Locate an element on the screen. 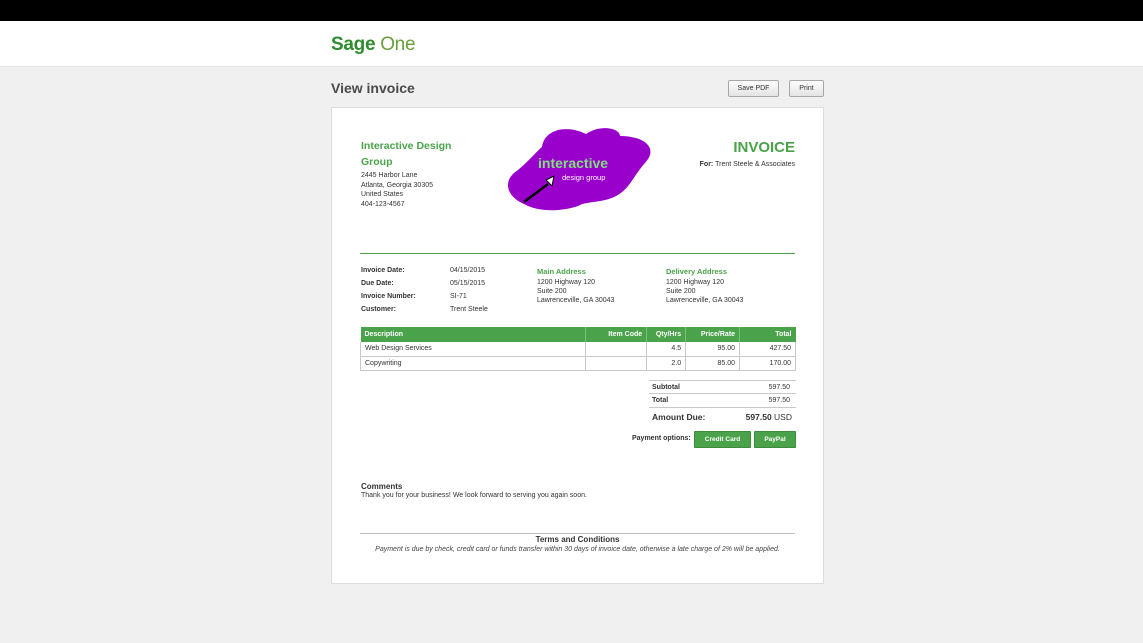 This screenshot has width=1143, height=643. total-row: Total 597.50 is located at coordinates (722, 401).